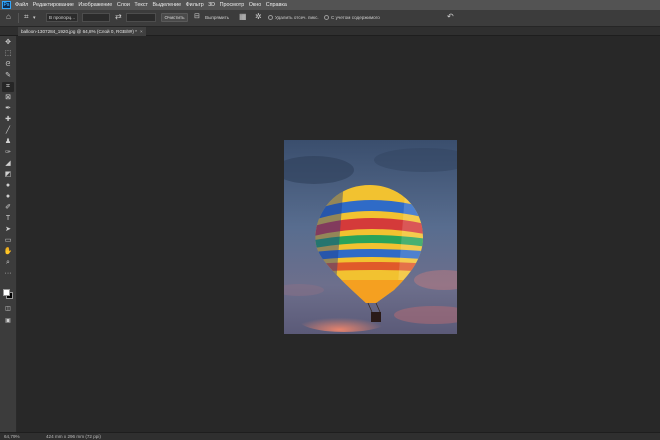 Image resolution: width=660 pixels, height=440 pixels. Describe the element at coordinates (8, 164) in the screenshot. I see `eraser-icon: ◢` at that location.